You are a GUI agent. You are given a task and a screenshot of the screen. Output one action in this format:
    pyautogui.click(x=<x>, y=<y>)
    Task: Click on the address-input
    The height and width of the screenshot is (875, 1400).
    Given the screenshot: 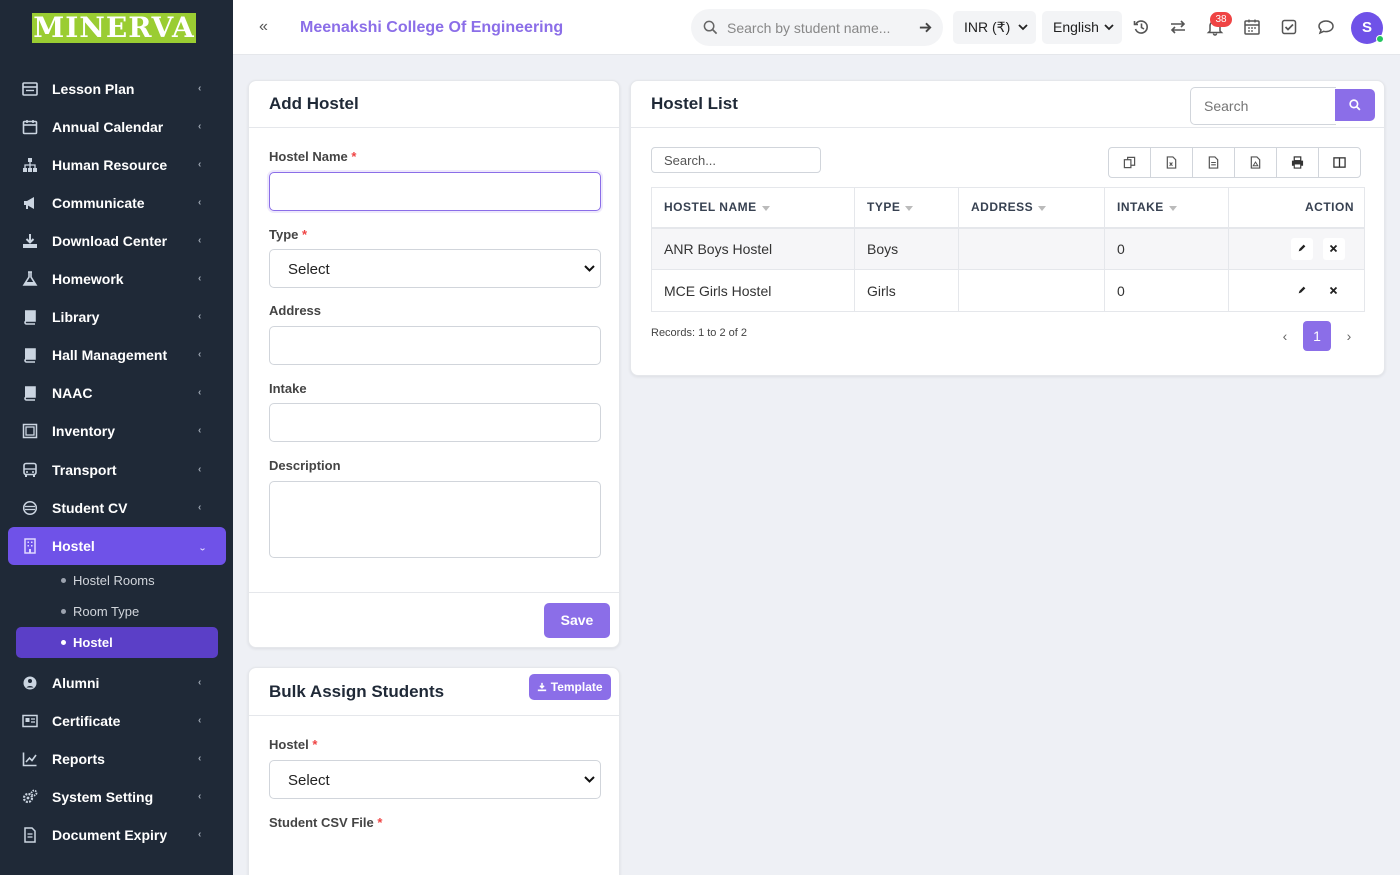 What is the action you would take?
    pyautogui.click(x=435, y=345)
    